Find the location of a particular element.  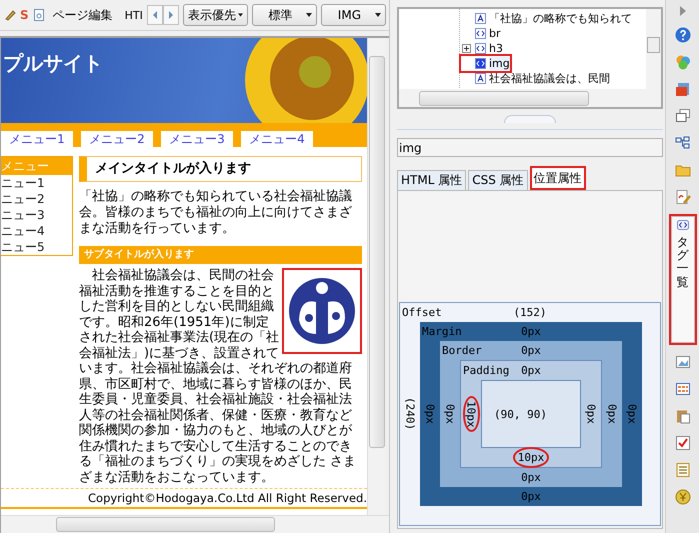

tree-item: br is located at coordinates (481, 33).